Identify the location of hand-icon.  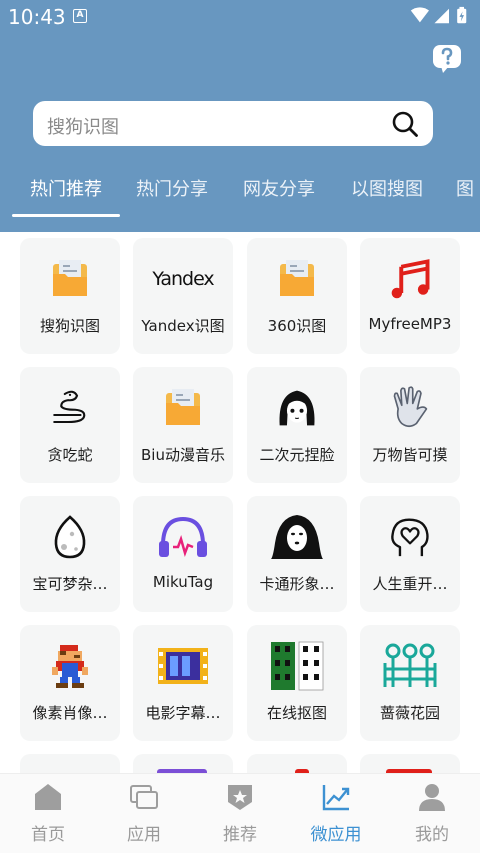
(410, 408).